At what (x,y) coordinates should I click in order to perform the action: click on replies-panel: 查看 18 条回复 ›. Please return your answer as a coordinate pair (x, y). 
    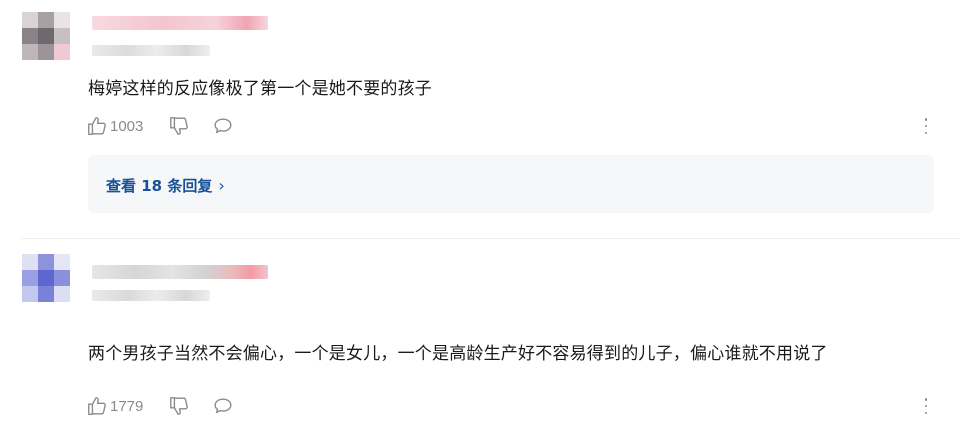
    Looking at the image, I should click on (511, 184).